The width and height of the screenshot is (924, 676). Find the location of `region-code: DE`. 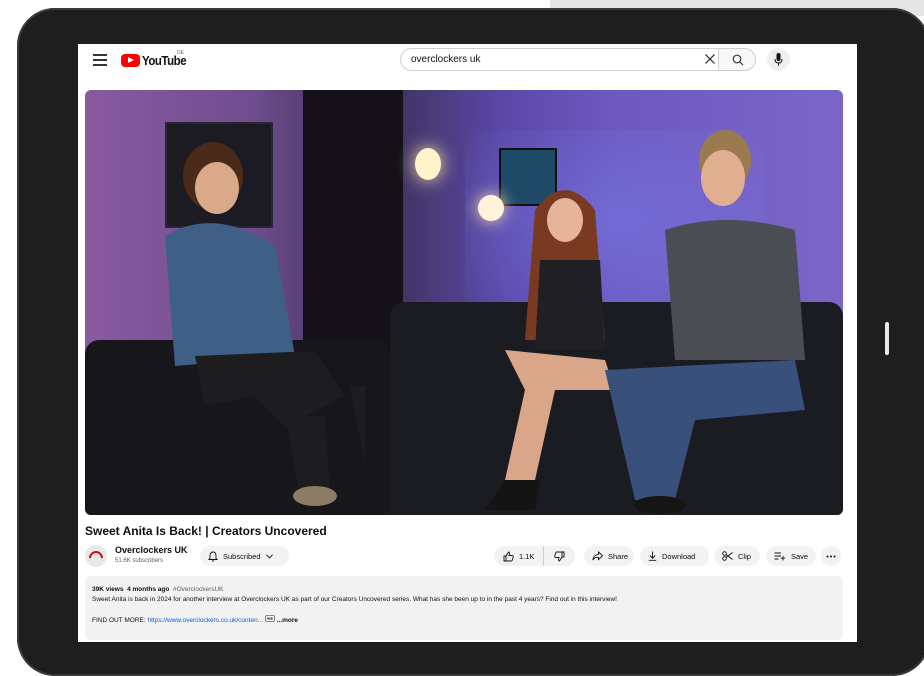

region-code: DE is located at coordinates (180, 53).